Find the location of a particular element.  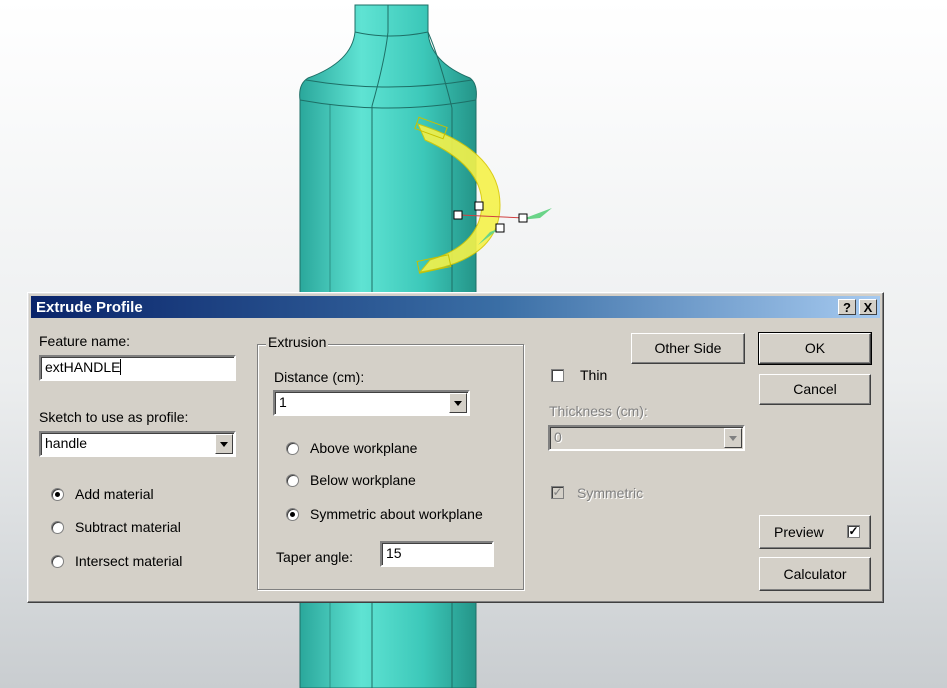

help-button: ? is located at coordinates (847, 307).